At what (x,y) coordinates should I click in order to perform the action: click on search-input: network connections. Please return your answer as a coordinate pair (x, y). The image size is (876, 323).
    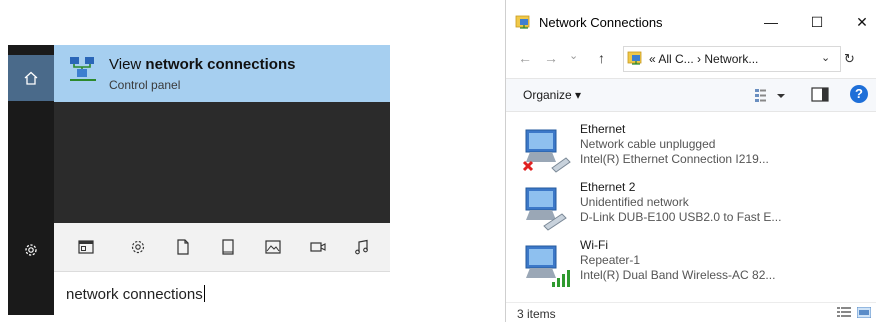
    Looking at the image, I should click on (135, 294).